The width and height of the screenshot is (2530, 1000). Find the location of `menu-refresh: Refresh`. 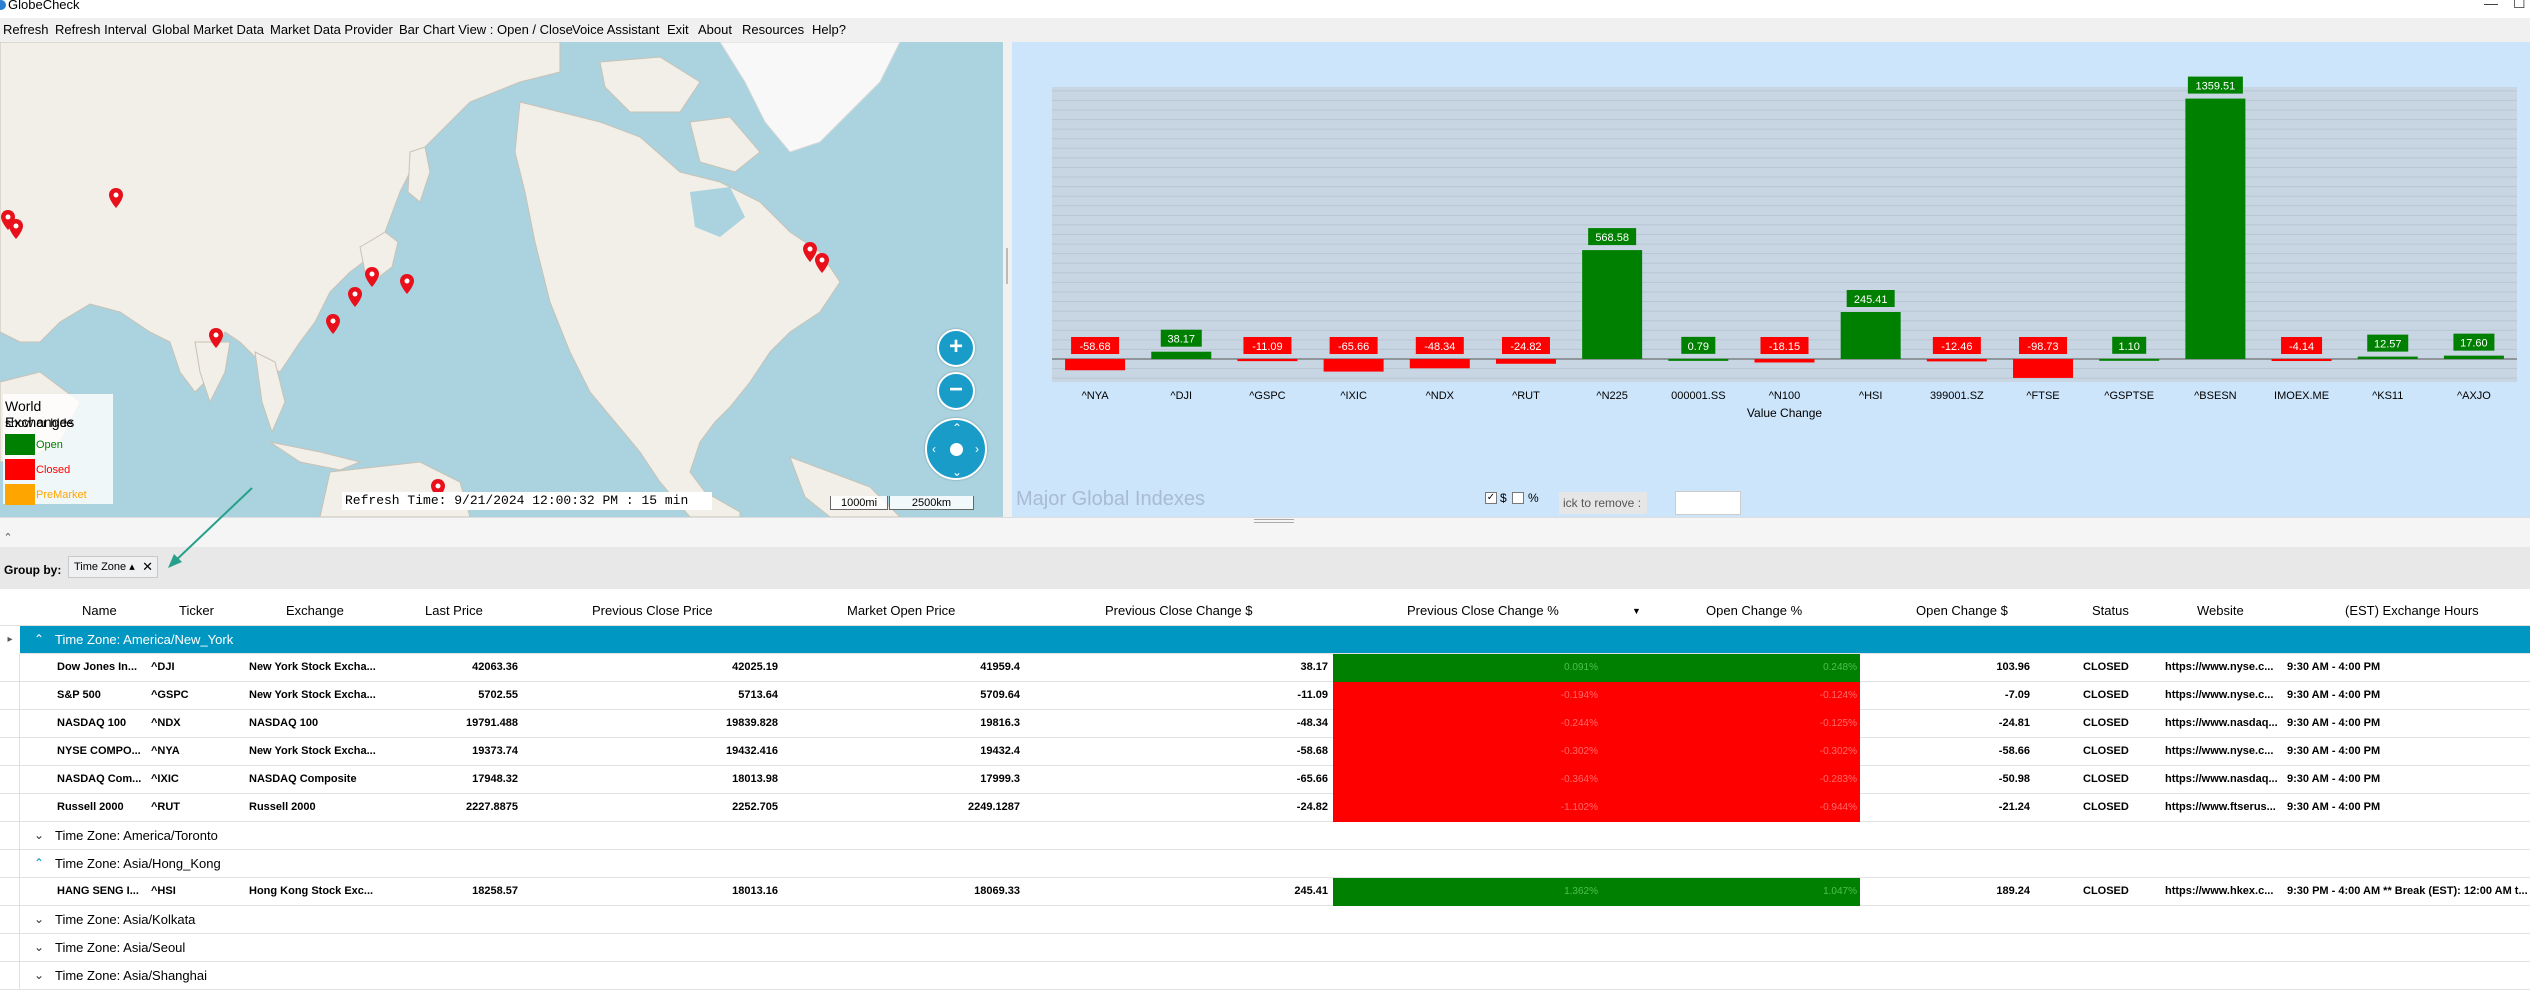

menu-refresh: Refresh is located at coordinates (26, 29).